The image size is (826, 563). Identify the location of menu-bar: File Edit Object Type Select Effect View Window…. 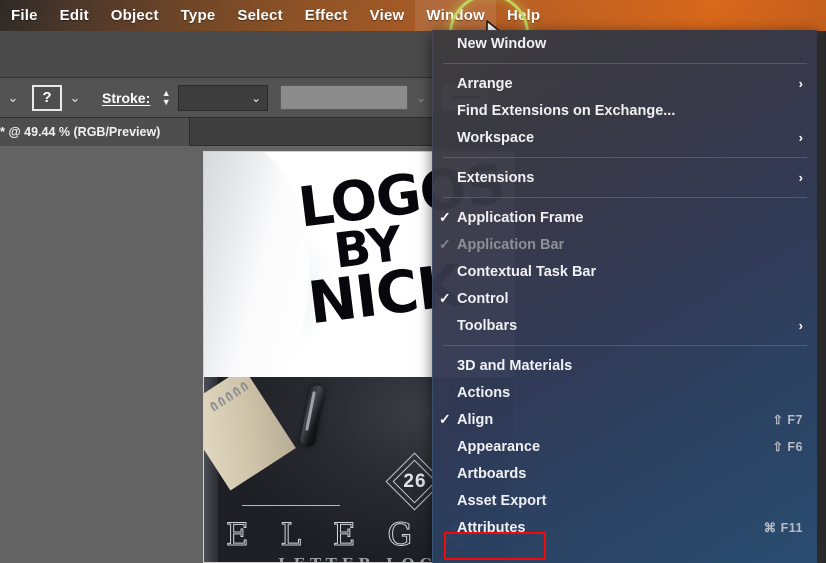
(413, 15).